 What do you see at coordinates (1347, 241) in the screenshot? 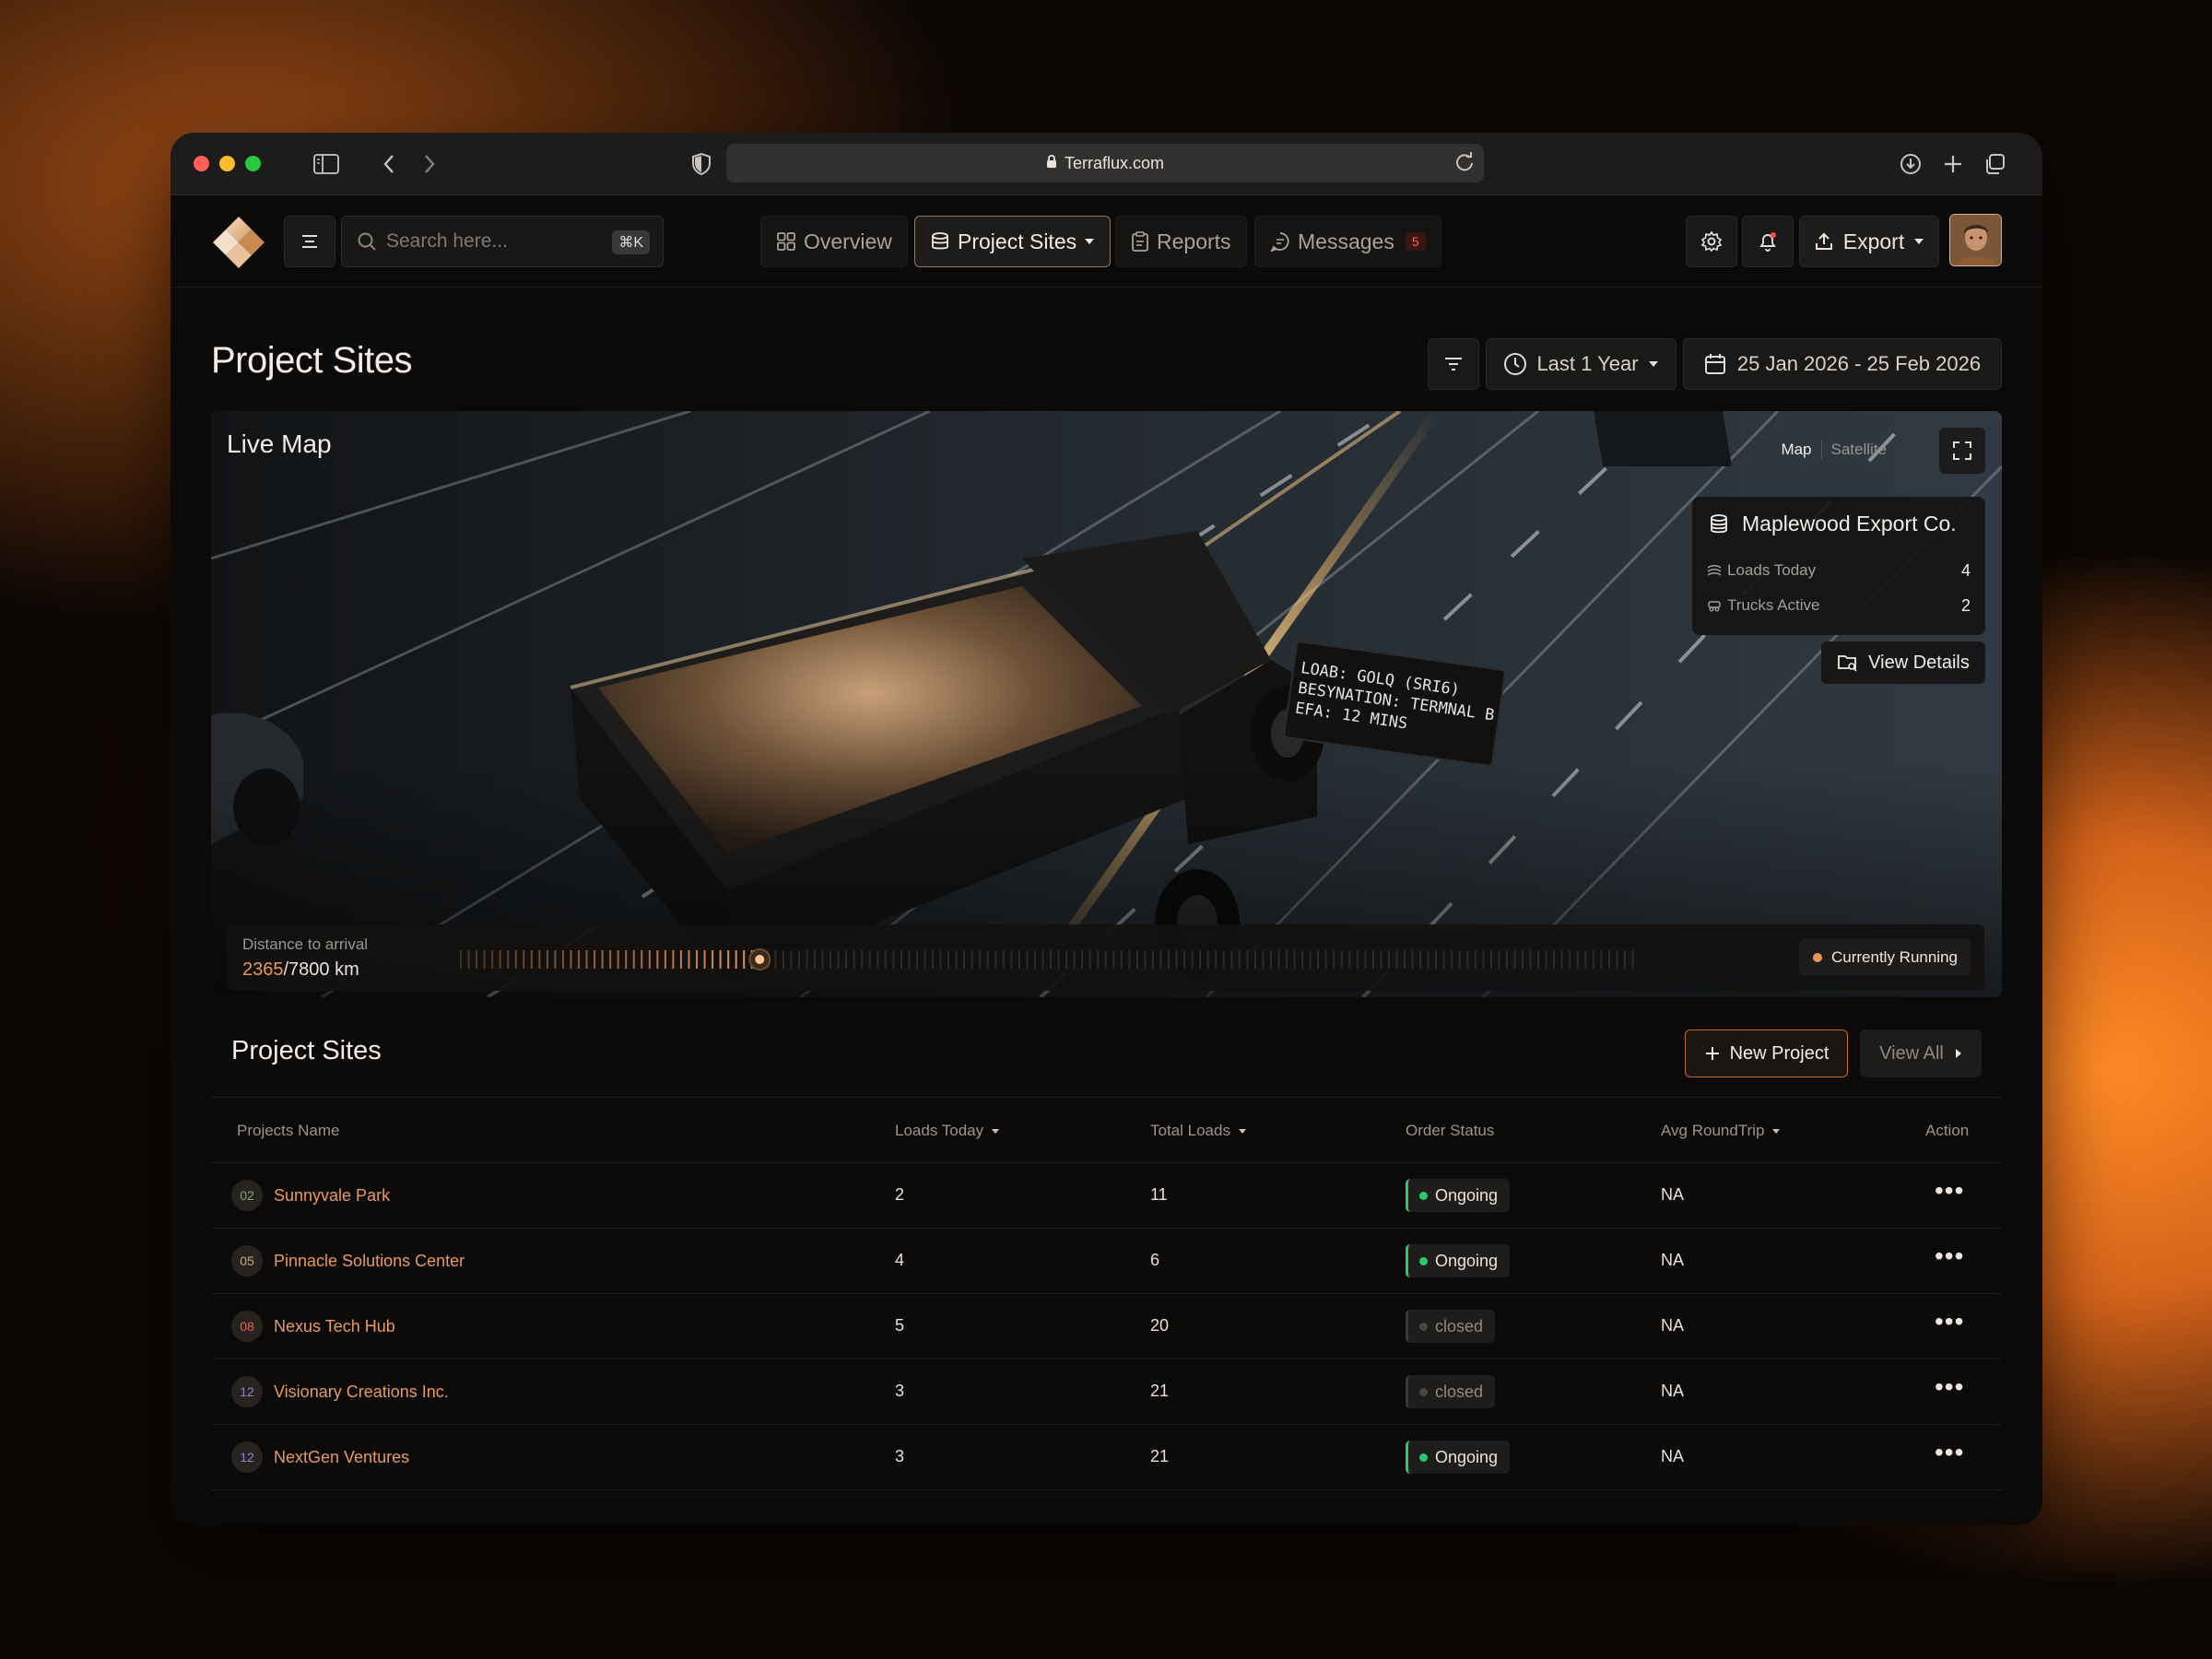
I see `tab-messages: Messages 5` at bounding box center [1347, 241].